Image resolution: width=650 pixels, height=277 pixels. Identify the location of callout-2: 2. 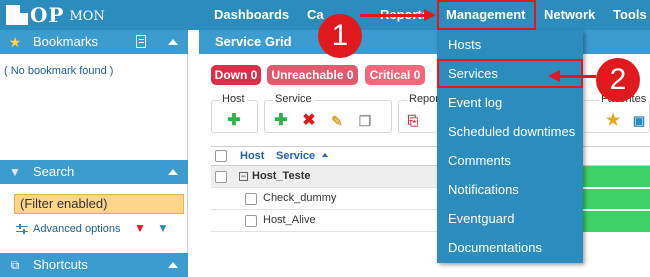
(618, 80).